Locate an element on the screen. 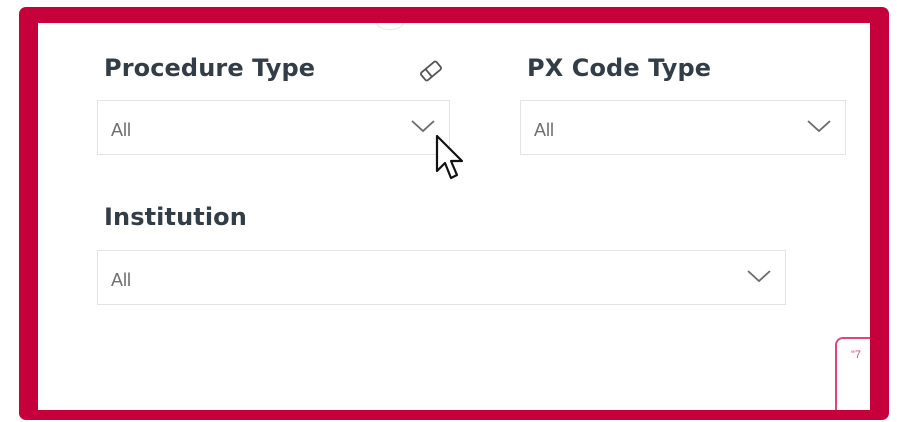 The height and width of the screenshot is (422, 897). partial-card-text: "7 is located at coordinates (856, 355).